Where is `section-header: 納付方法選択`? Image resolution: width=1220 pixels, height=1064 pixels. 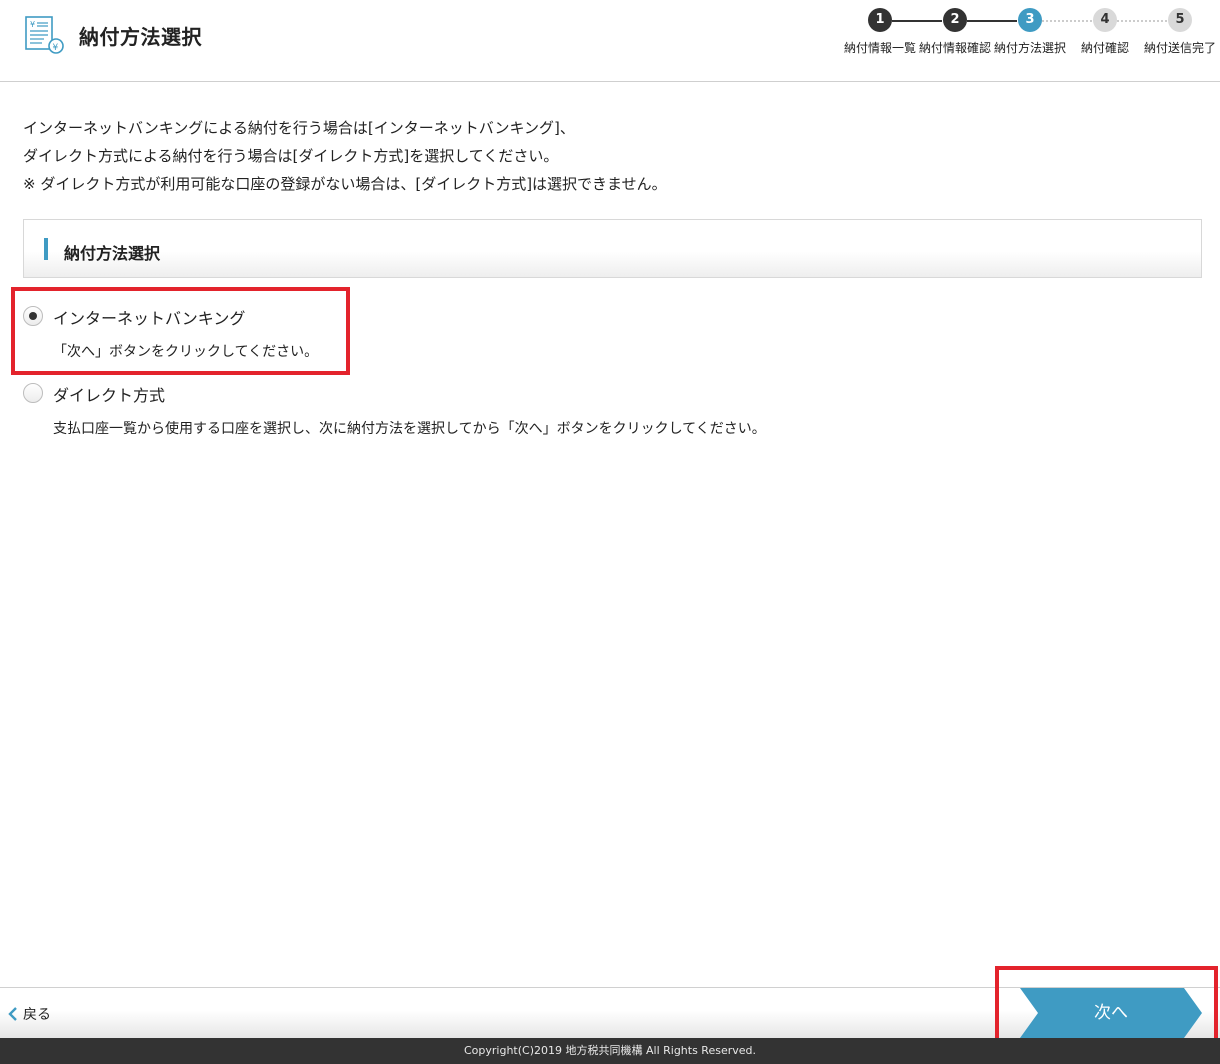
section-header: 納付方法選択 is located at coordinates (612, 248).